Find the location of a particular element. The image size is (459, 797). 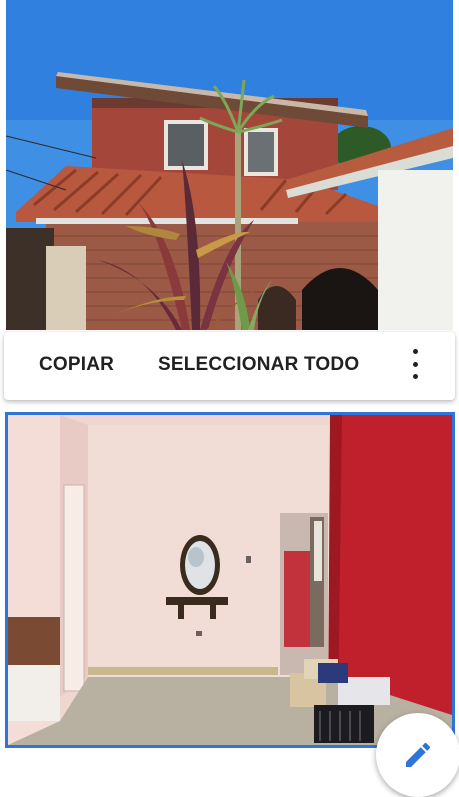

more-vert-icon is located at coordinates (415, 364).